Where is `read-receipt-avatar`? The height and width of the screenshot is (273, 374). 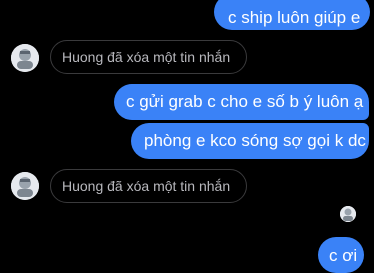
read-receipt-avatar is located at coordinates (348, 214).